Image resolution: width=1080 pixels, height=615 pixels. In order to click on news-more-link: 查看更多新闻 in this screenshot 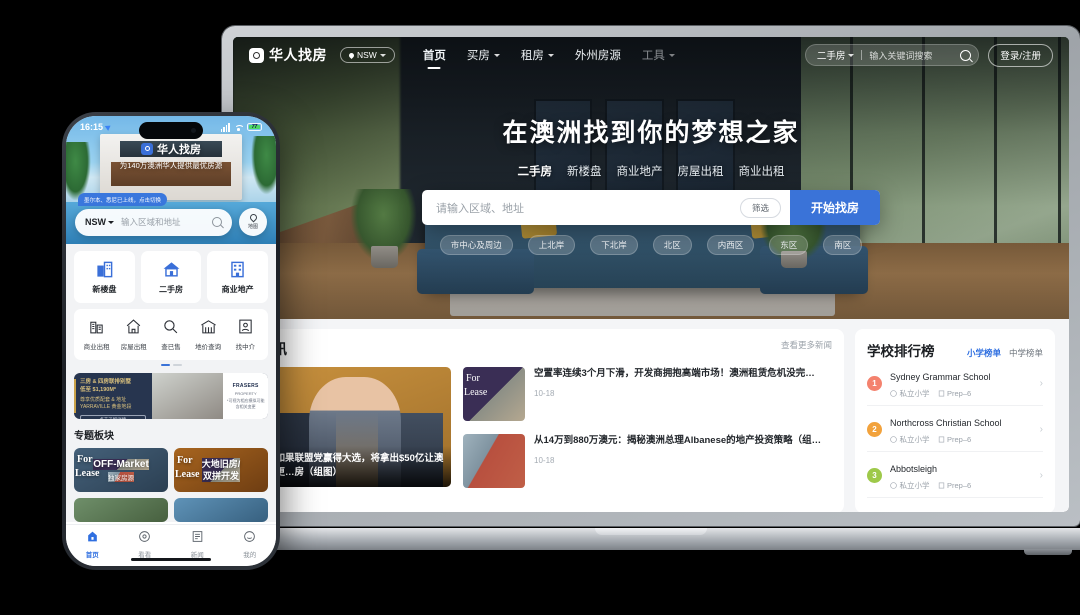, I will do `click(806, 345)`.